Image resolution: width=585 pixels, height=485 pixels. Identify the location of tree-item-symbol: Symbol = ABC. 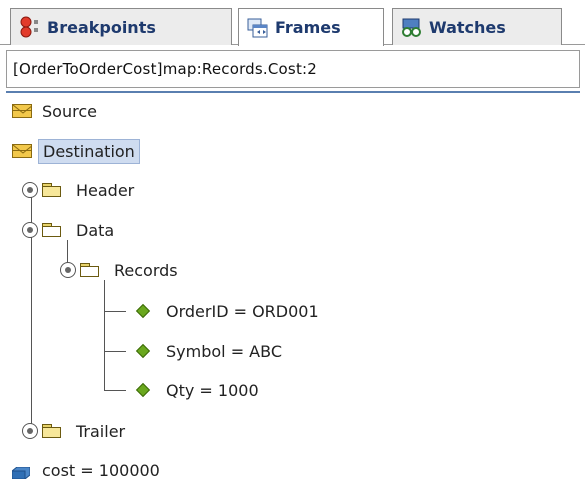
(210, 351).